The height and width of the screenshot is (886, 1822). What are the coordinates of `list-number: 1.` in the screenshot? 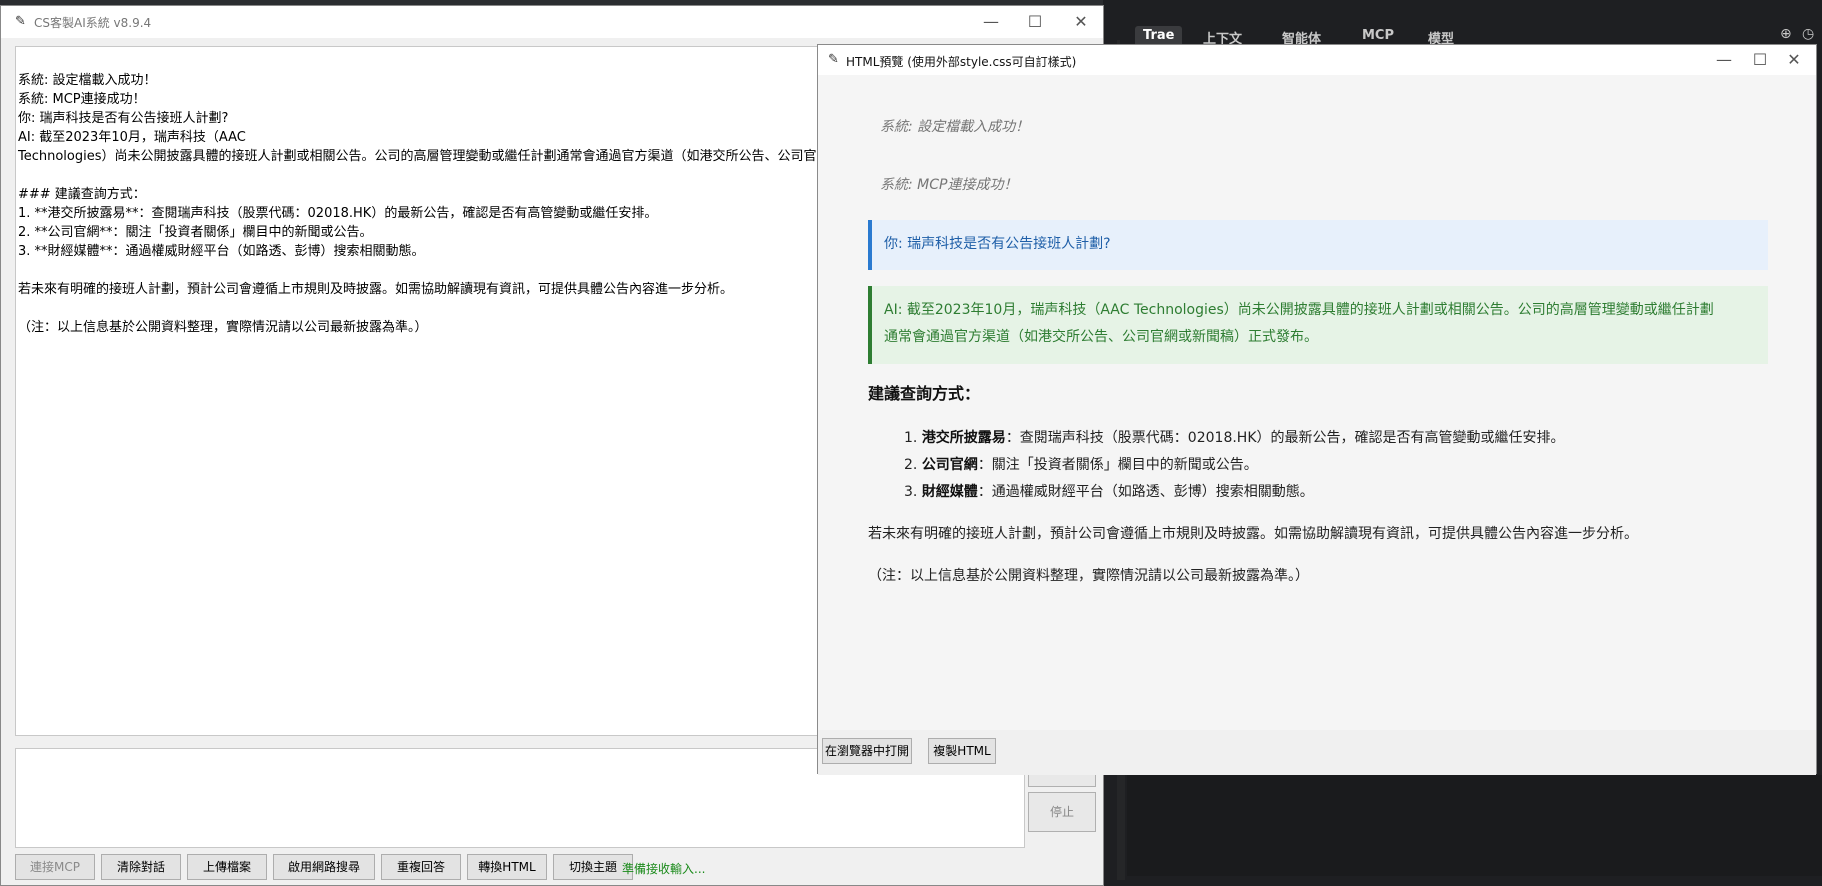 It's located at (911, 438).